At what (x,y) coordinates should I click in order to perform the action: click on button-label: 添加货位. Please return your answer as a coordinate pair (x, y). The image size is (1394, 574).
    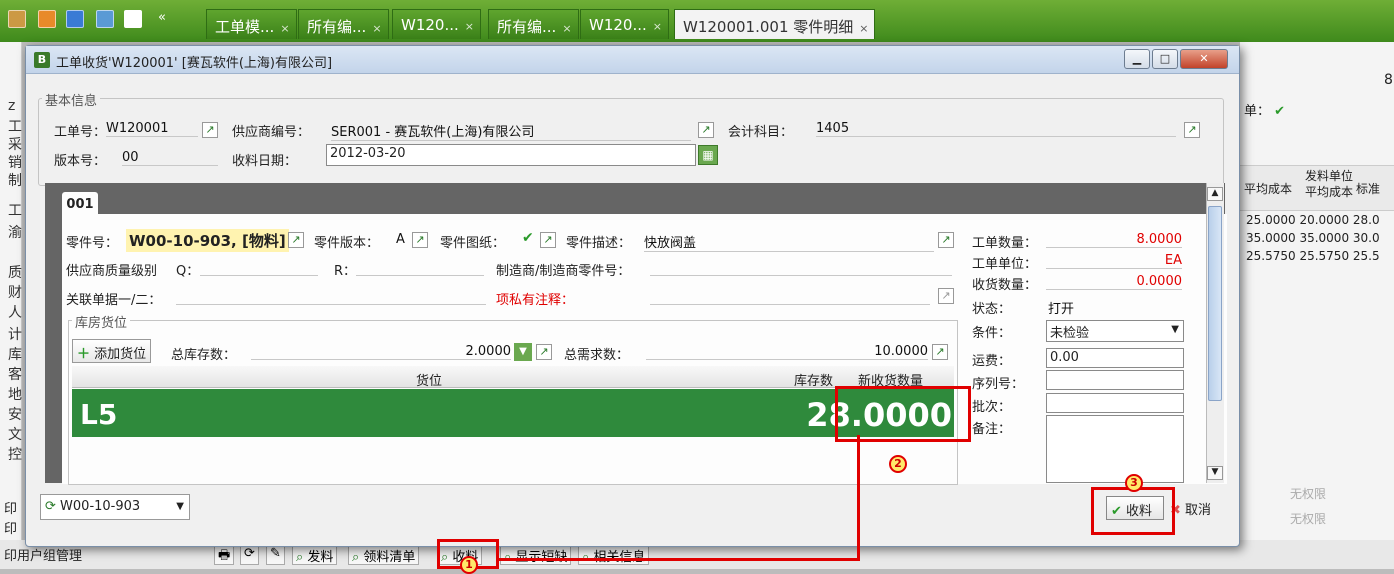
    Looking at the image, I should click on (120, 354).